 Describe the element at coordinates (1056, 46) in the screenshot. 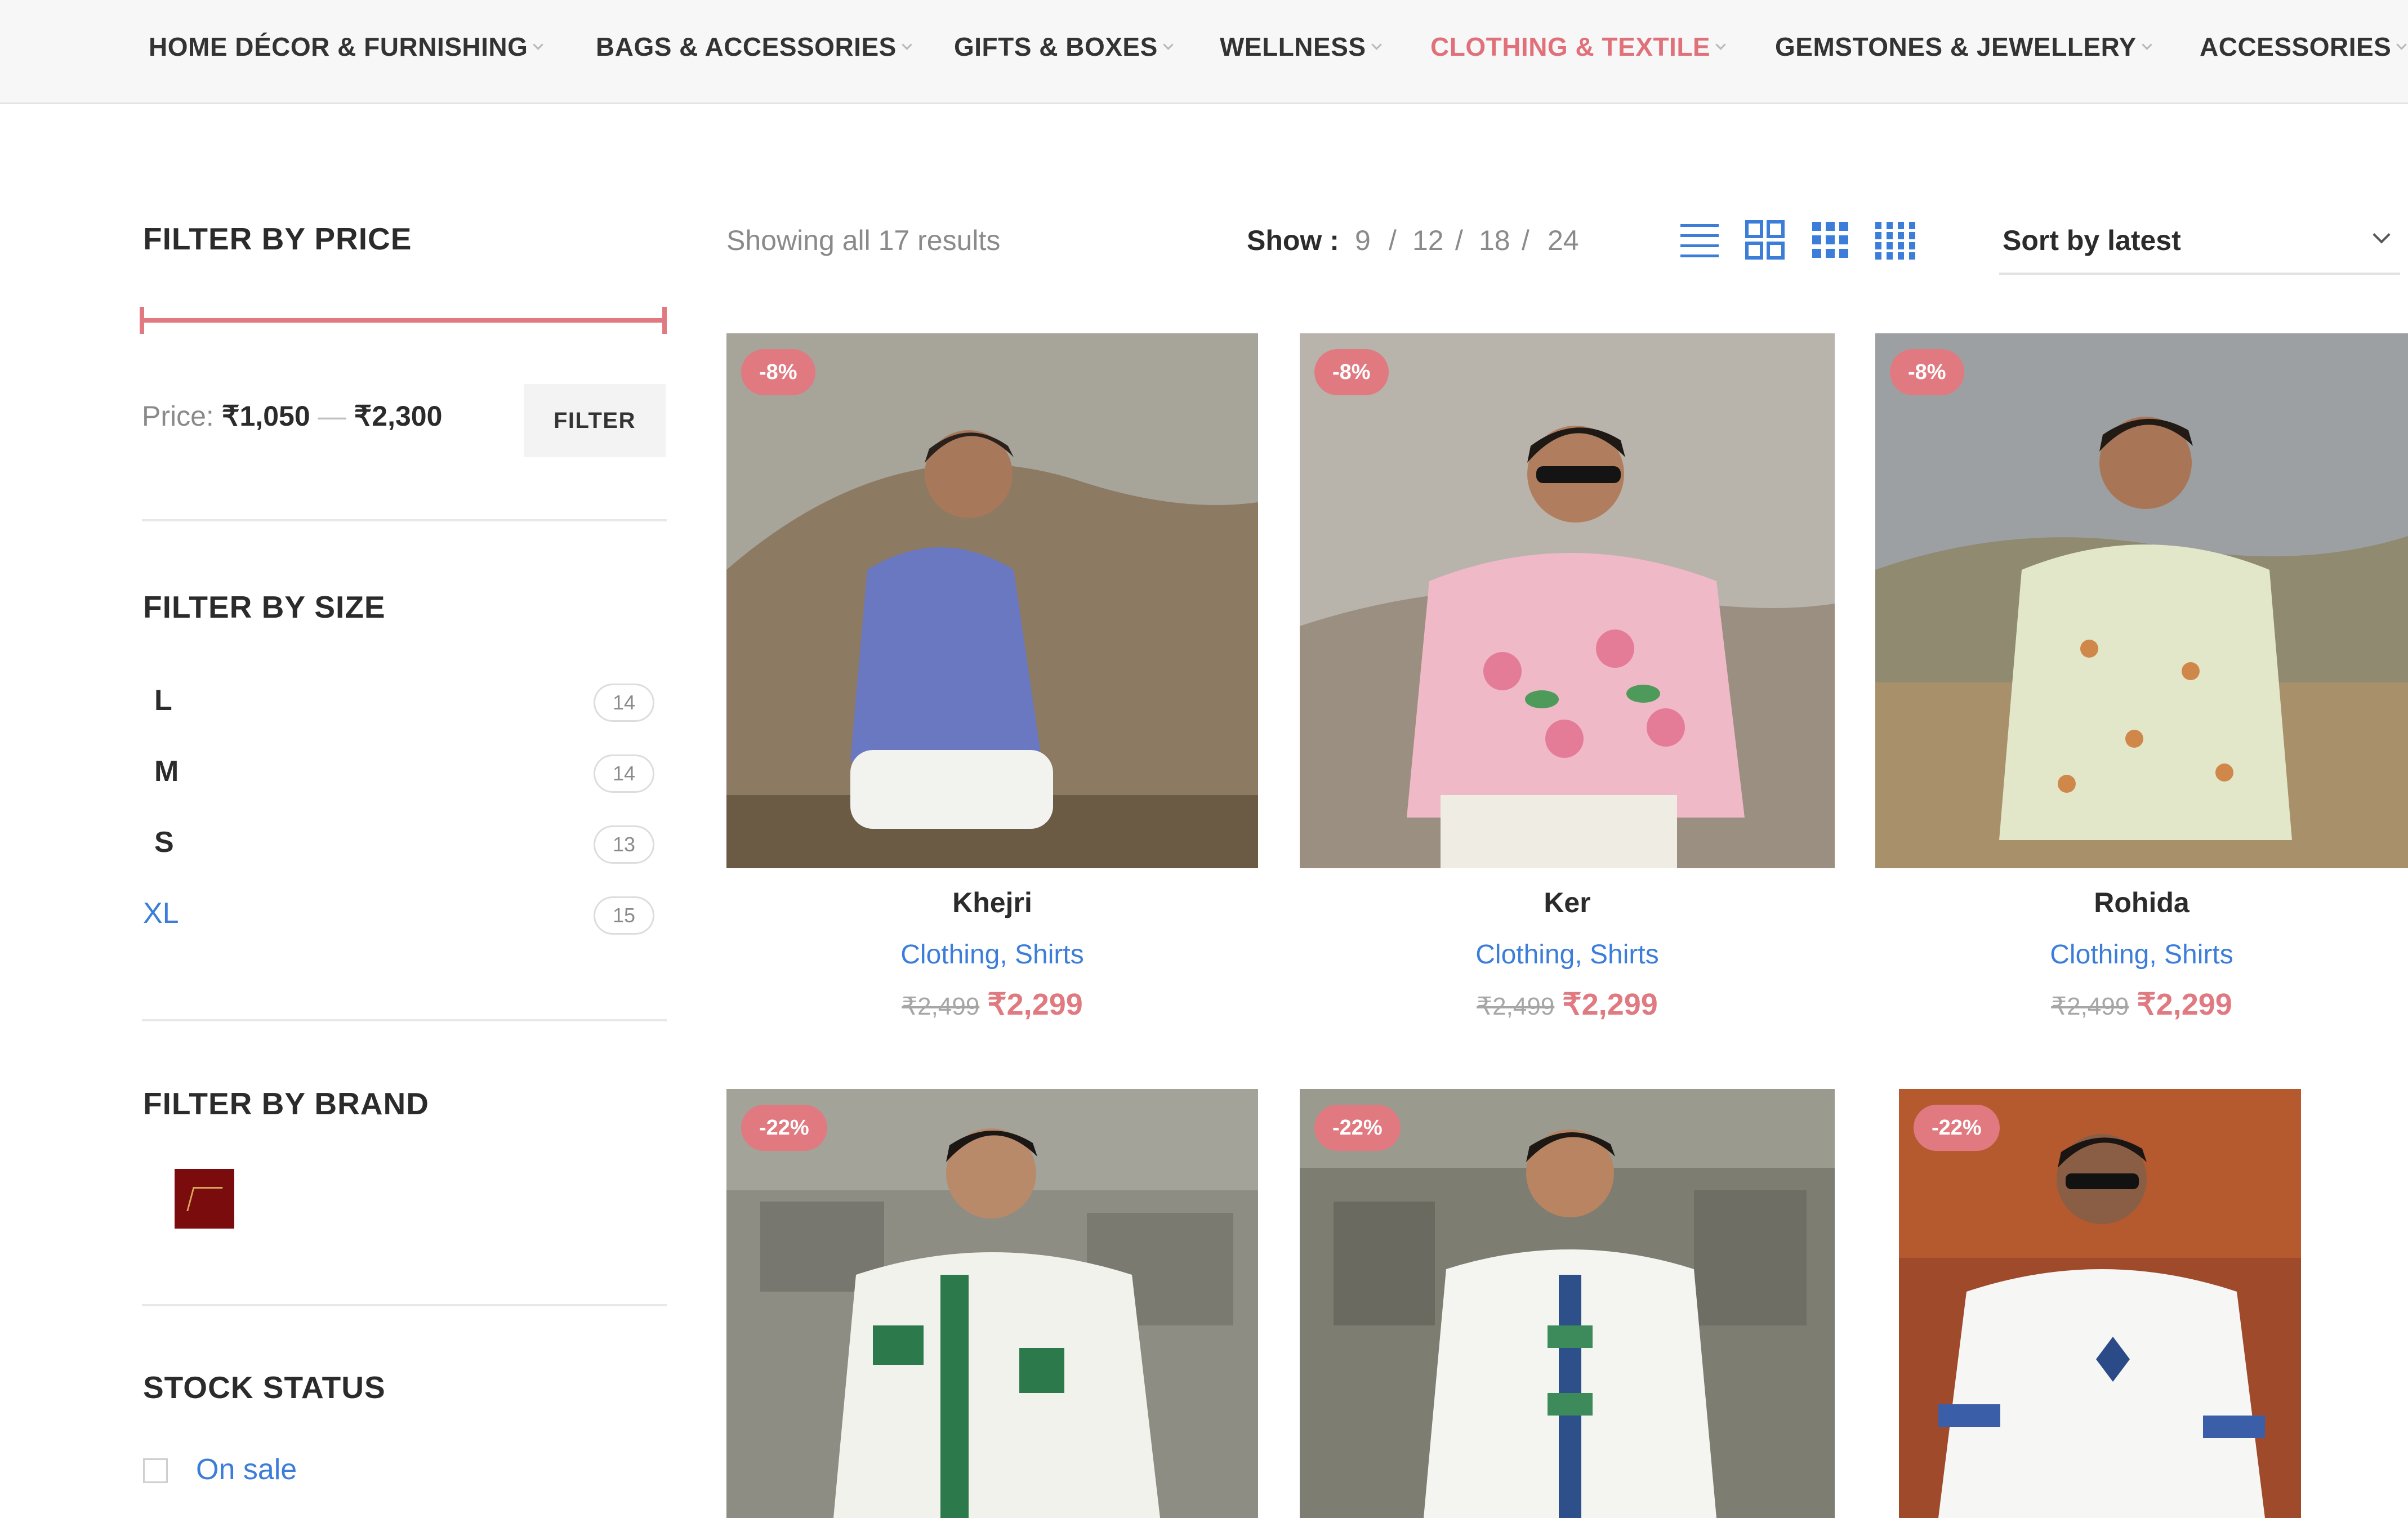

I see `nav-item-label: GIFTS & BOXES` at that location.